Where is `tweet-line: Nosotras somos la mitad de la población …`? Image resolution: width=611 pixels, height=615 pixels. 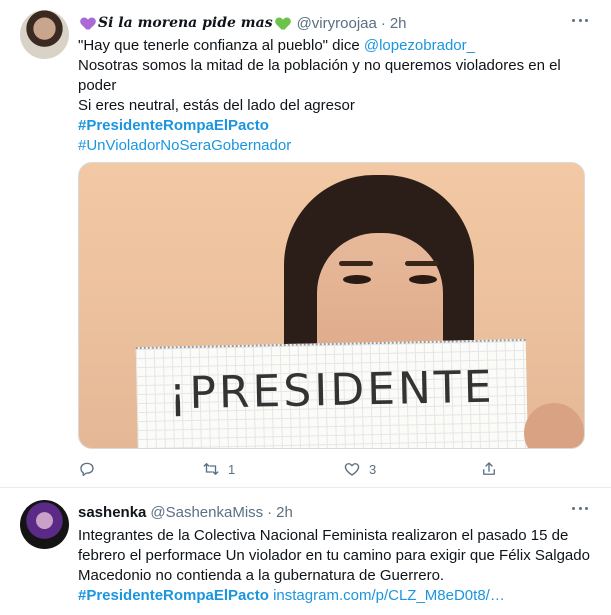 tweet-line: Nosotras somos la mitad de la población … is located at coordinates (319, 75).